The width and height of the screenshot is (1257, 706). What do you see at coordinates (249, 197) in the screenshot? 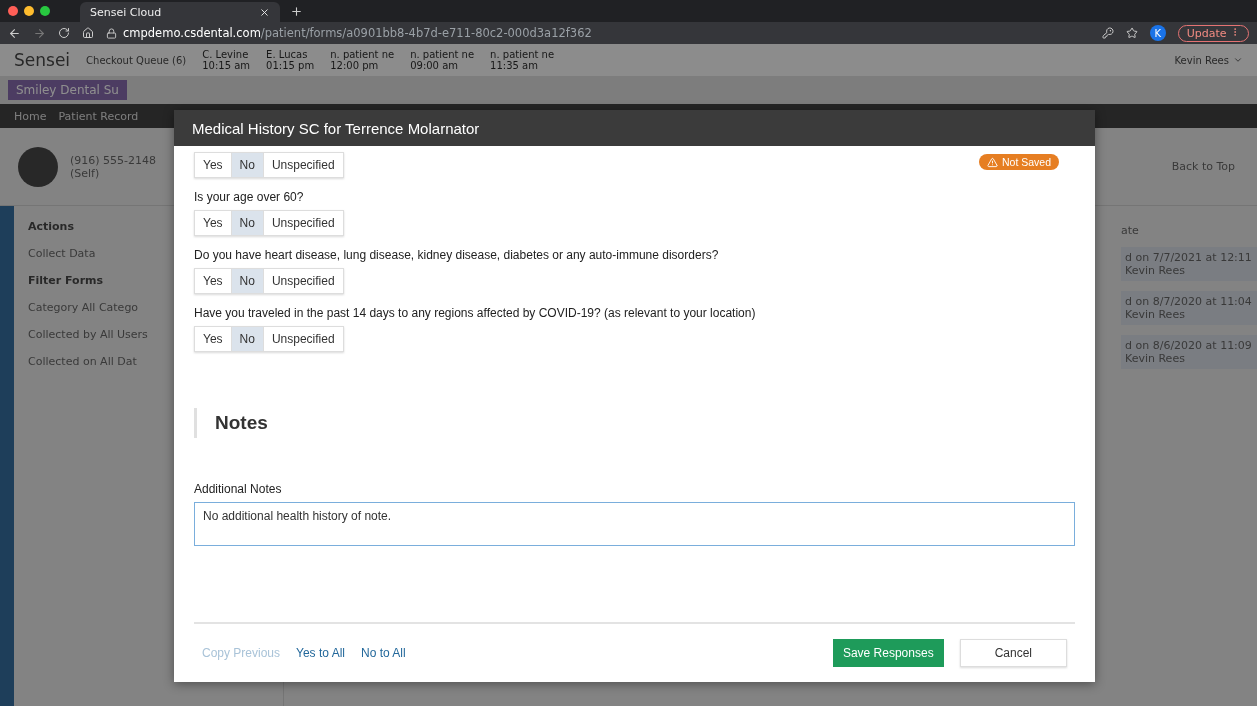
I see `question-text: Is your age over 60?` at bounding box center [249, 197].